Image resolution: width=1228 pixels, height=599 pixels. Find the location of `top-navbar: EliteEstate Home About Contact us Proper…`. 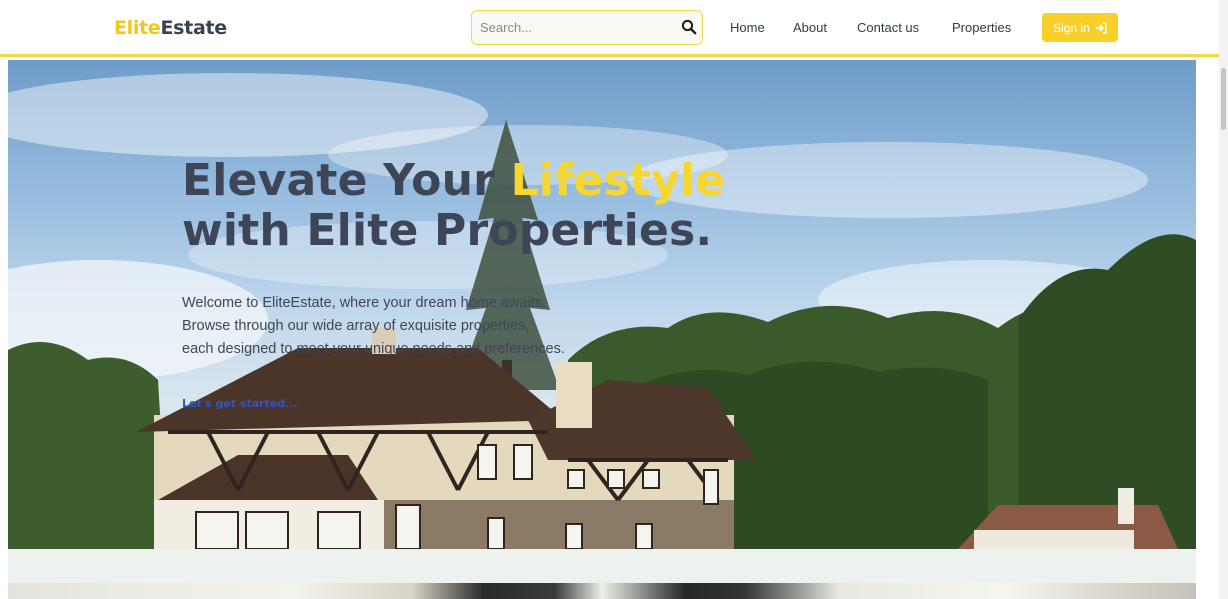

top-navbar: EliteEstate Home About Contact us Proper… is located at coordinates (614, 28).